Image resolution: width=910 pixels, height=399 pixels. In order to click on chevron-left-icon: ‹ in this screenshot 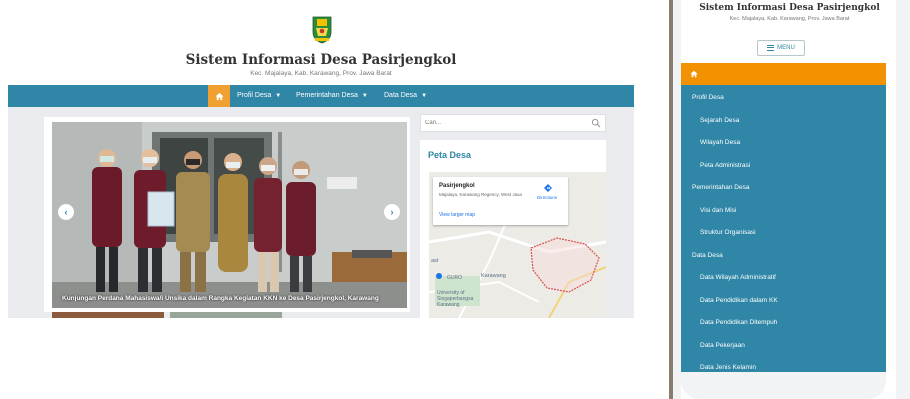, I will do `click(66, 212)`.